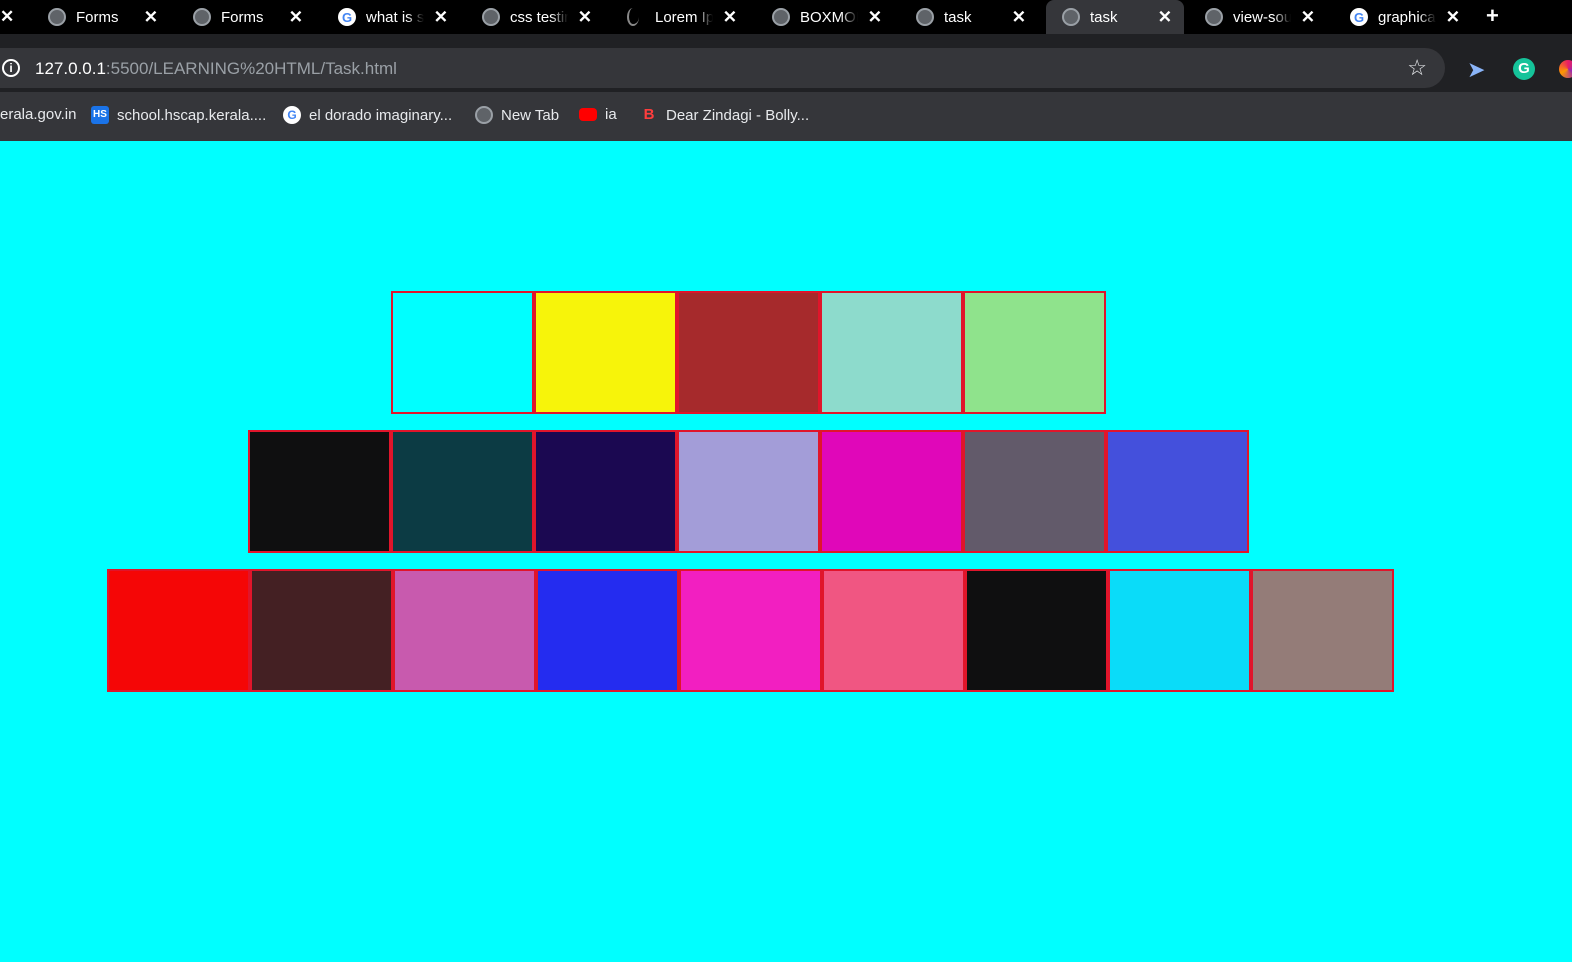  Describe the element at coordinates (395, 17) in the screenshot. I see `tab-title: what is s` at that location.